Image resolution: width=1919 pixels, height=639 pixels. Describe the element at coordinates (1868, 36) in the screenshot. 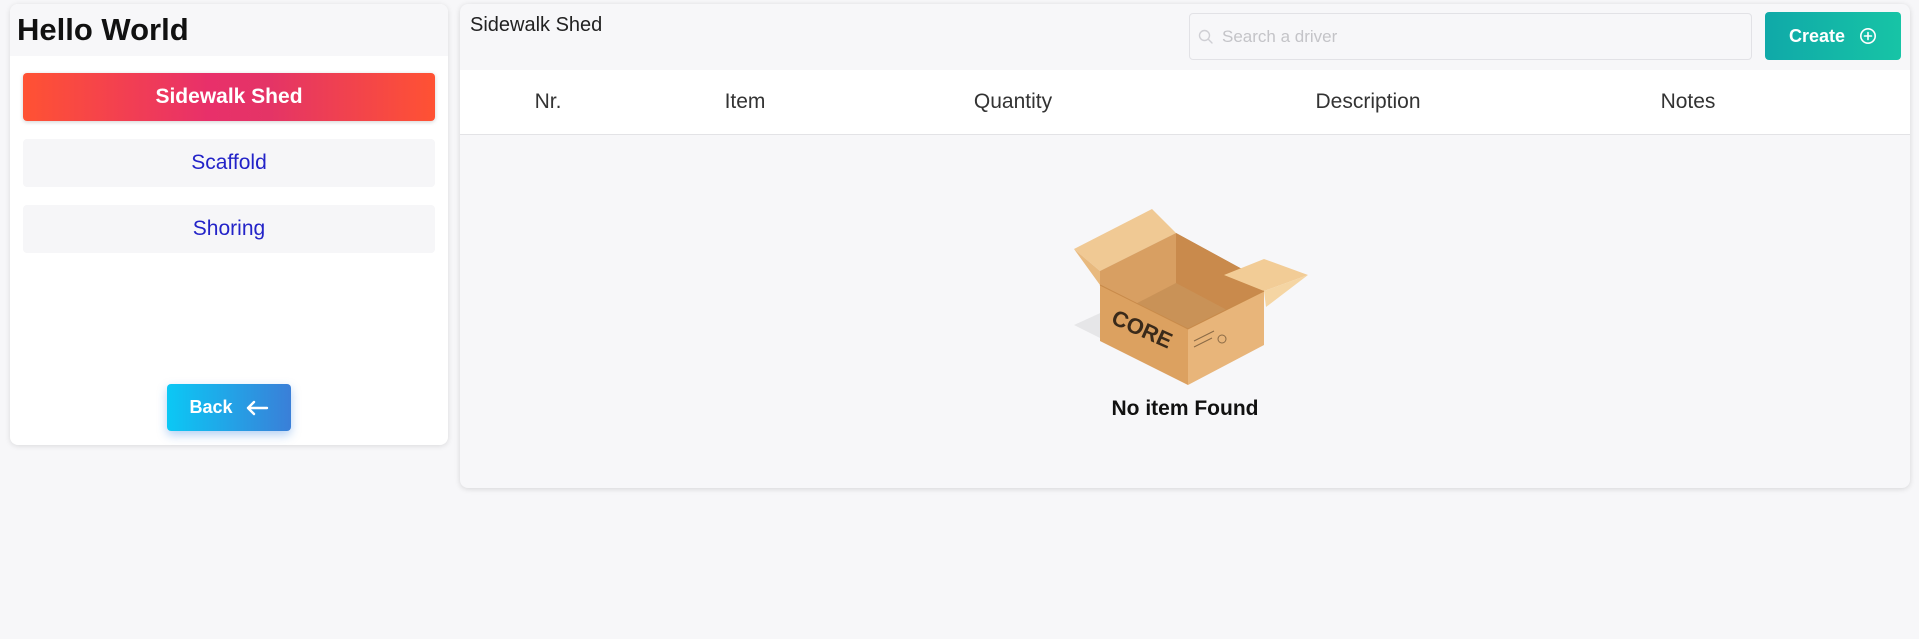

I see `plus-circle-icon` at that location.